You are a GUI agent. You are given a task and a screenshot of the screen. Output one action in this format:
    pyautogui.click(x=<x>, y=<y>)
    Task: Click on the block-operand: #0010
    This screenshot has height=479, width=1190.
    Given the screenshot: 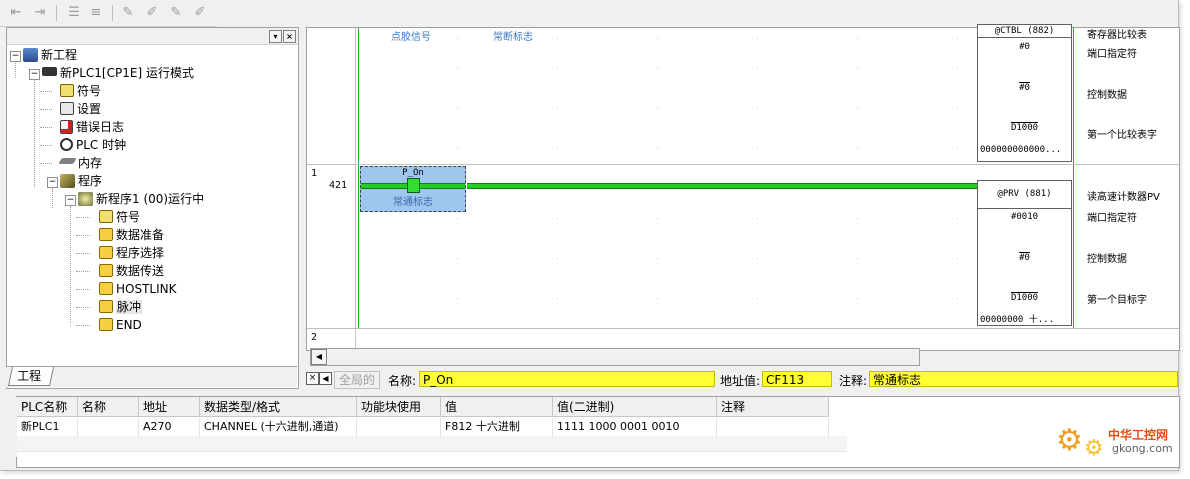 What is the action you would take?
    pyautogui.click(x=1024, y=217)
    